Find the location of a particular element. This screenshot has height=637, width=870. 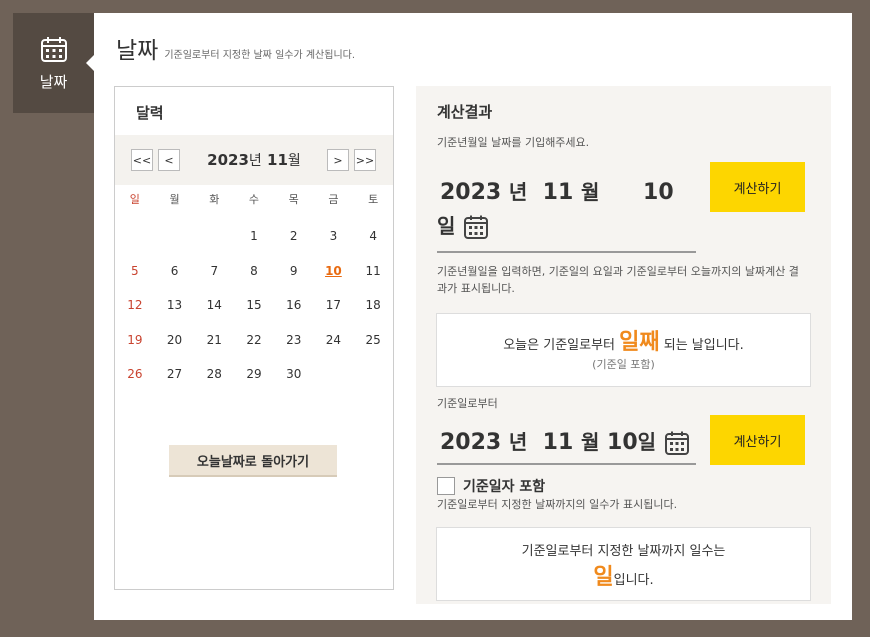

calendar-day: 21 is located at coordinates (214, 349).